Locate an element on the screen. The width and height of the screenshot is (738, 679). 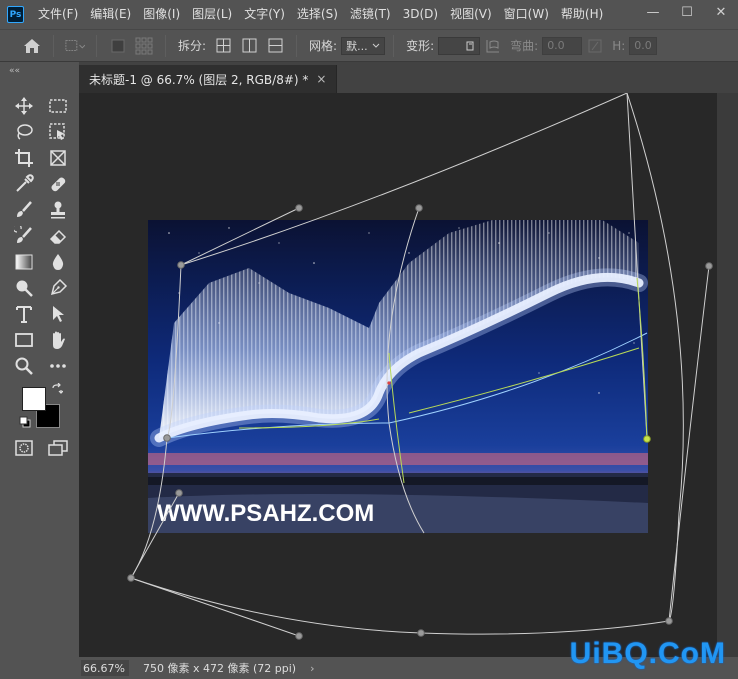
transform-select-icon is located at coordinates (75, 45).